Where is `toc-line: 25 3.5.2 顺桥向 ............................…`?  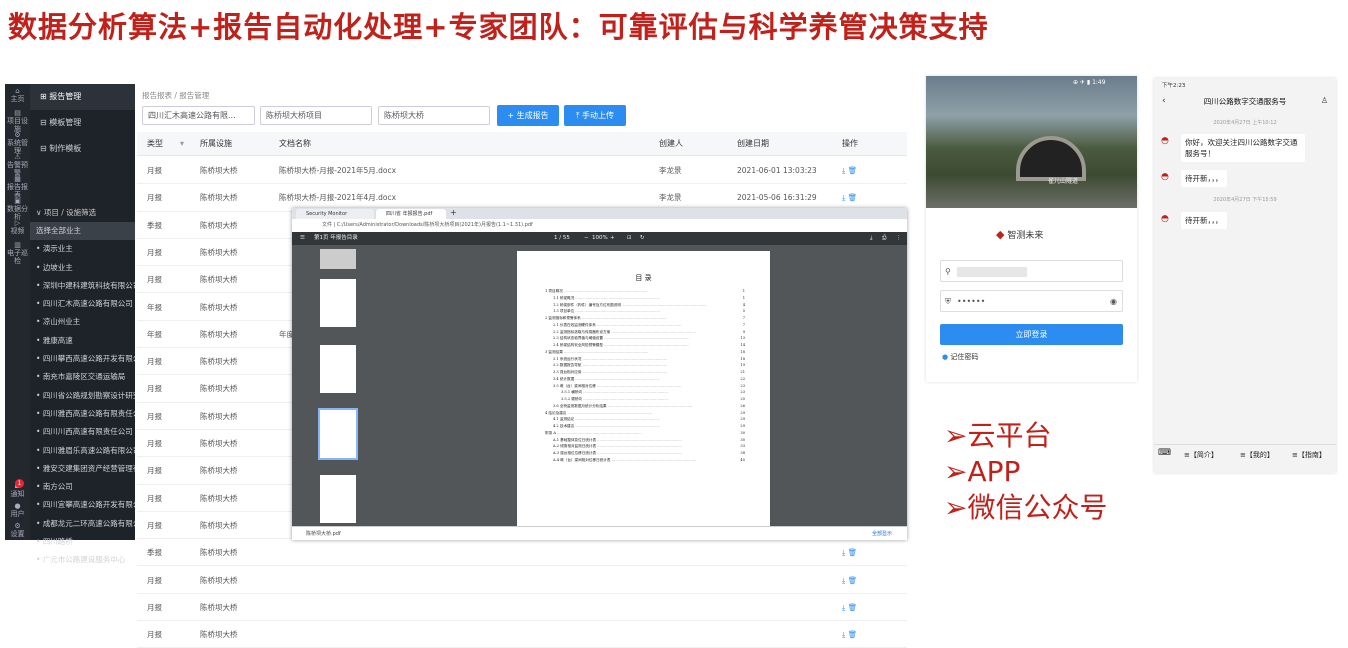
toc-line: 25 3.5.2 顺桥向 ............................… is located at coordinates (645, 400).